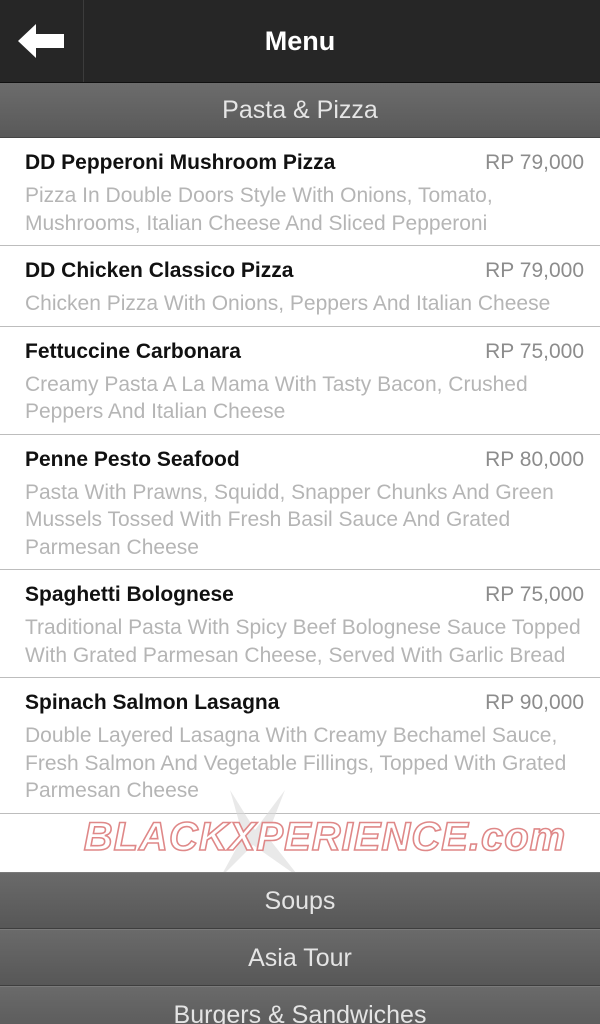 The image size is (600, 1024). What do you see at coordinates (534, 459) in the screenshot?
I see `menu-item-price: RP 80,000` at bounding box center [534, 459].